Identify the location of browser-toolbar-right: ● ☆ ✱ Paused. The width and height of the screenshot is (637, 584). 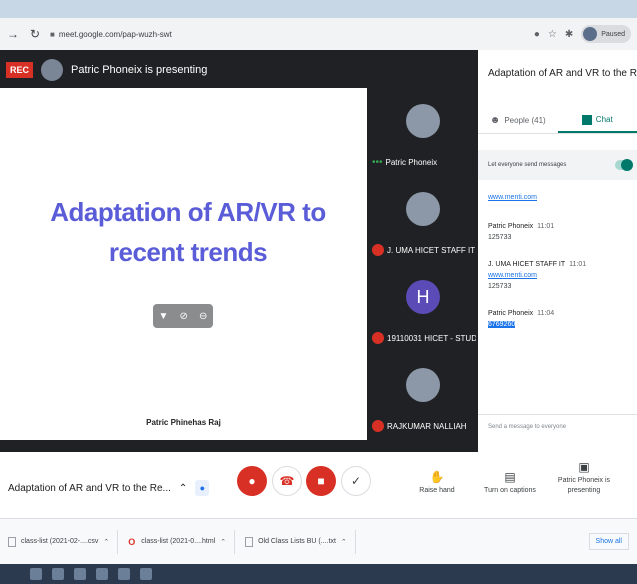
(582, 34).